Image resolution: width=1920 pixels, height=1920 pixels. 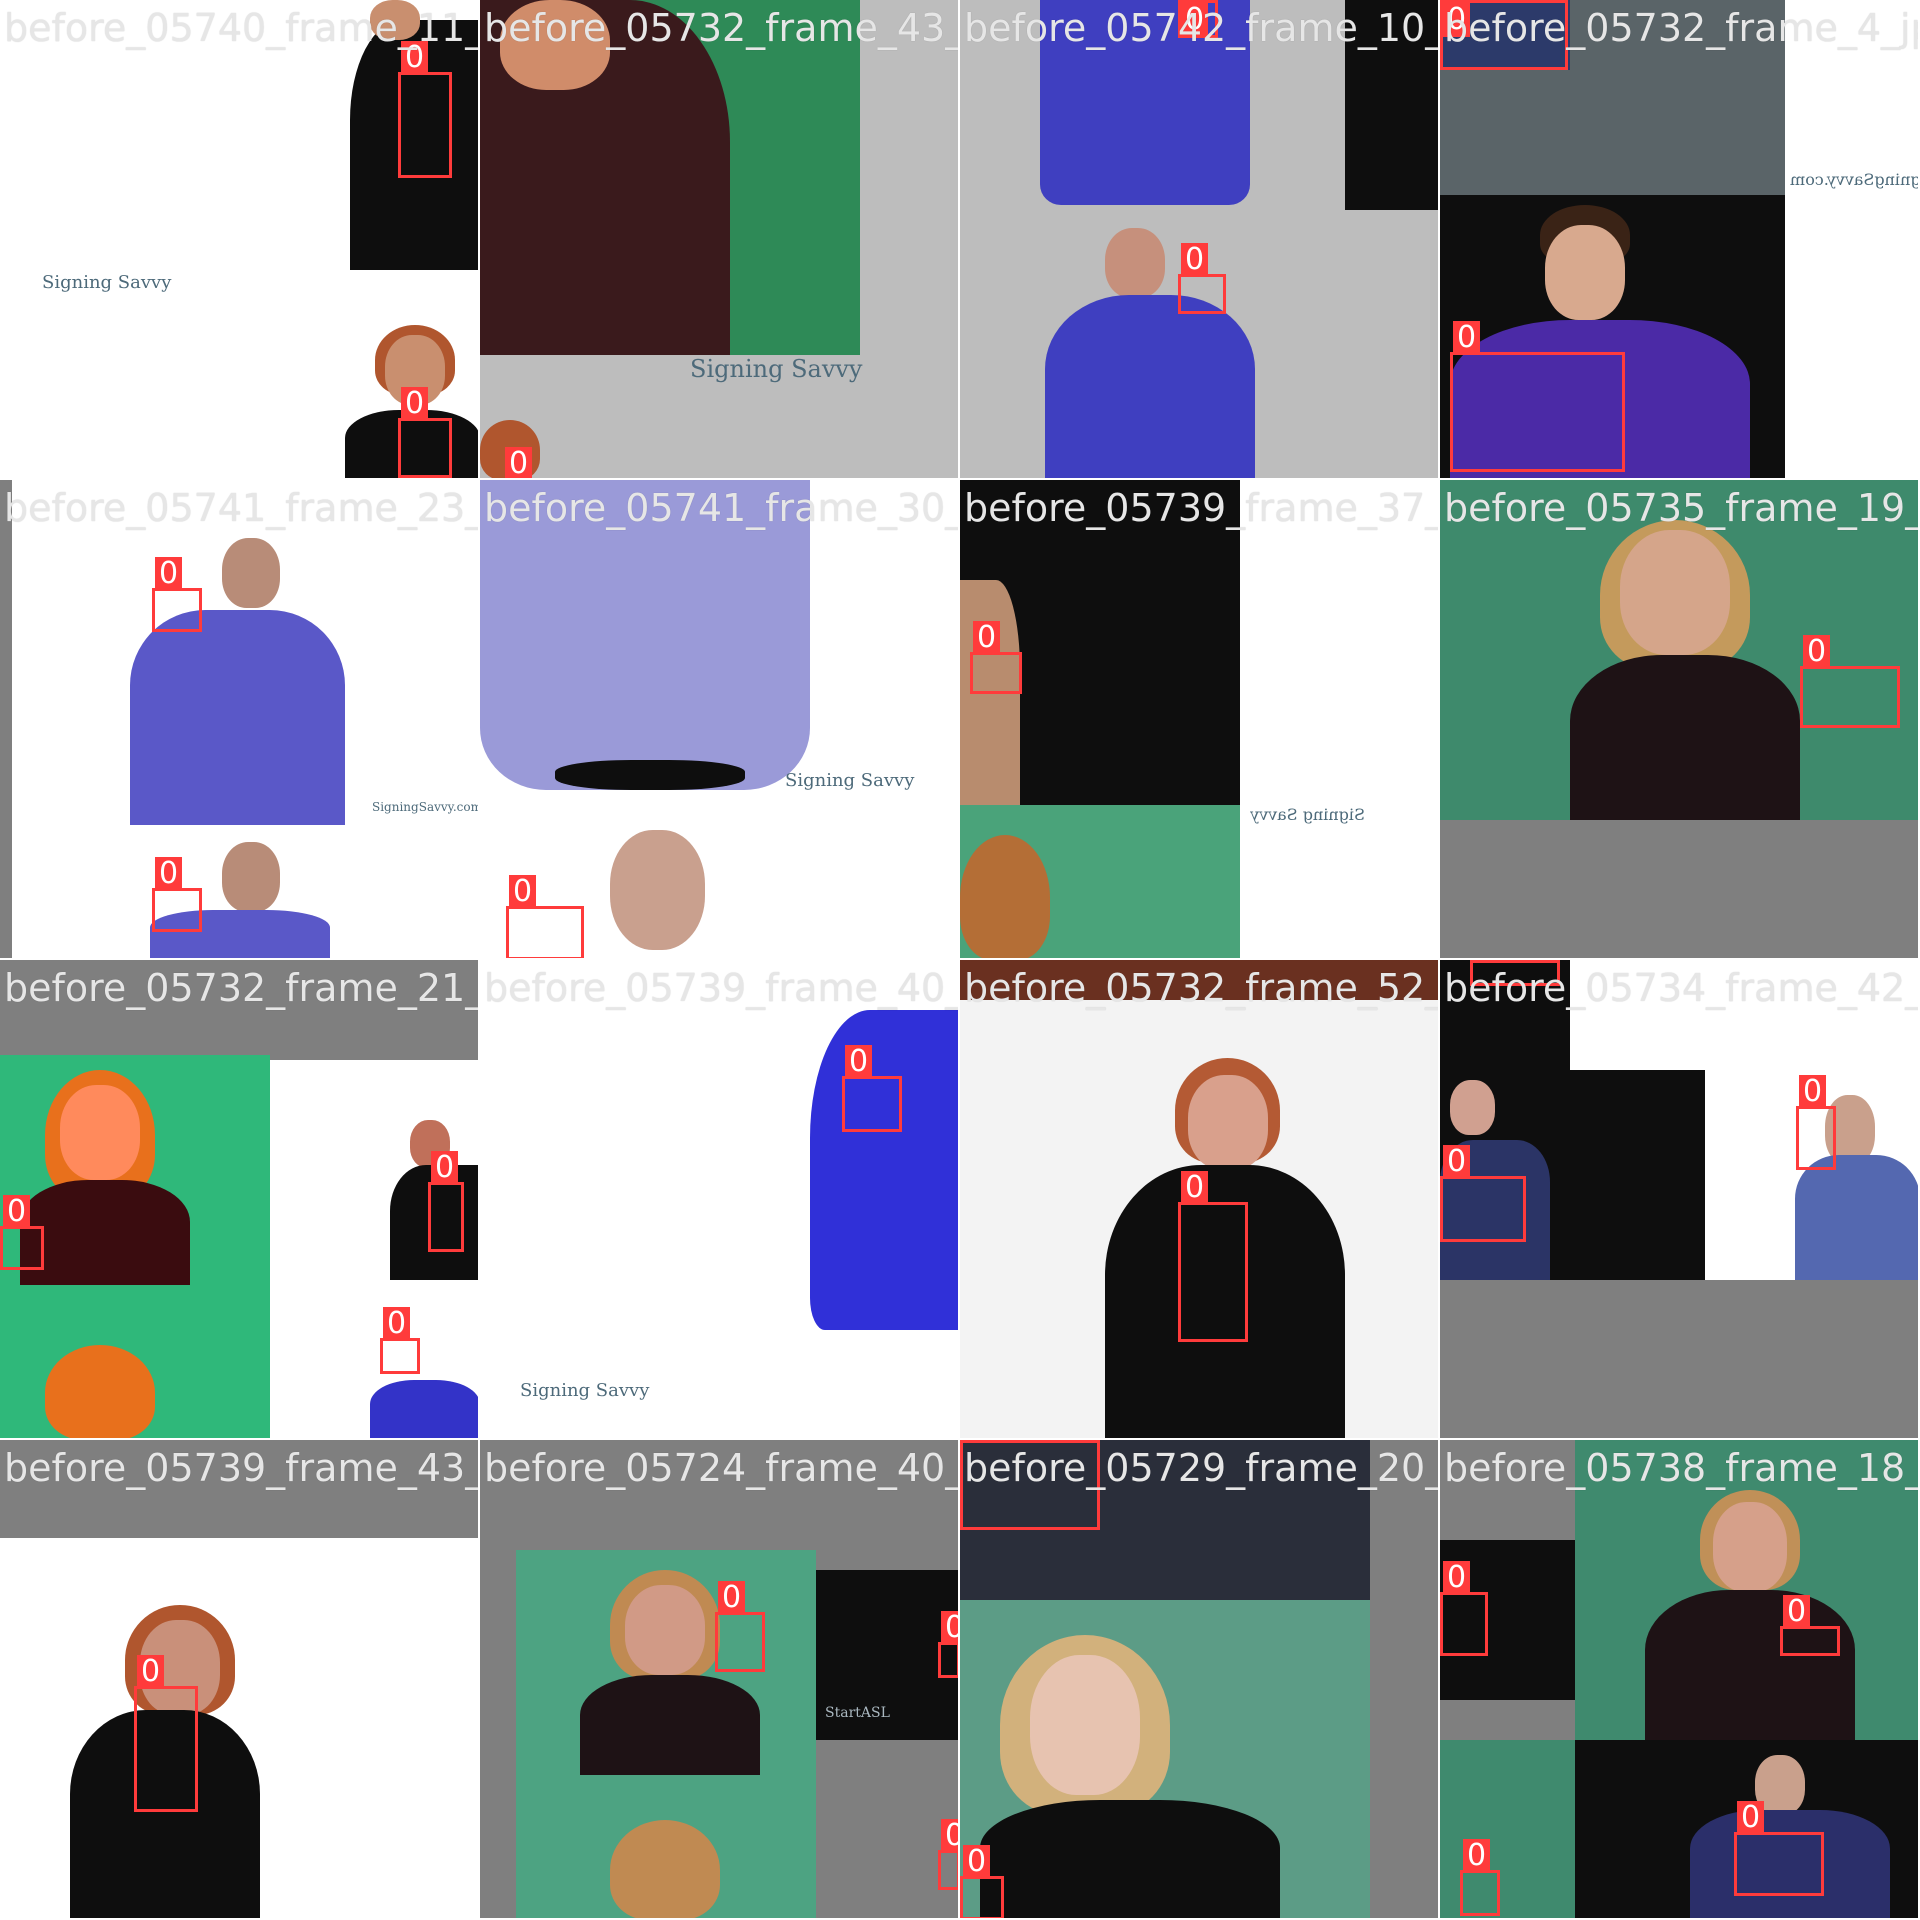 I want to click on mosaic-tile: 0 0 0 before_05732_frame_21_jpg, so click(x=240, y=1200).